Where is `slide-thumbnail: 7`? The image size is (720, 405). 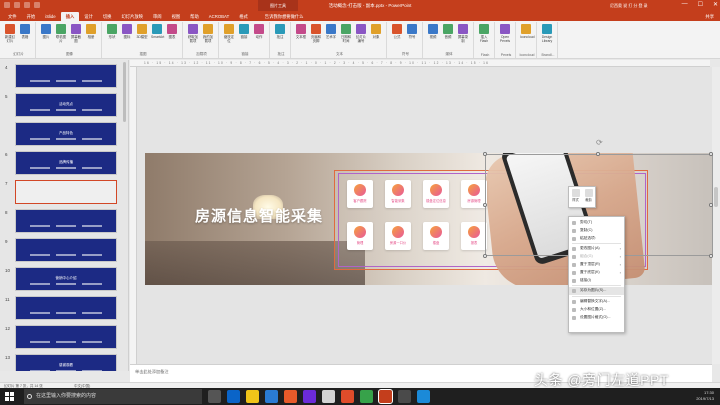 slide-thumbnail: 7 is located at coordinates (61, 192).